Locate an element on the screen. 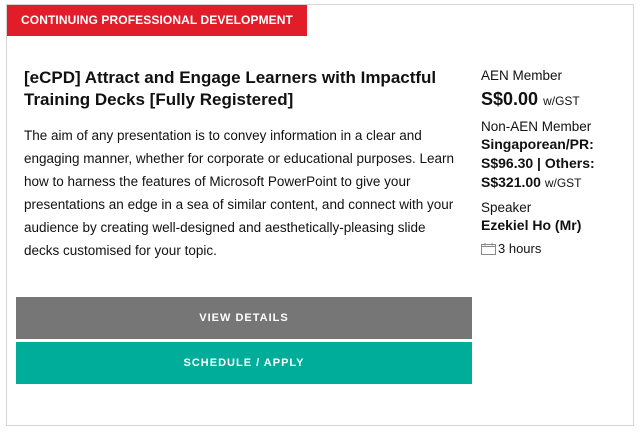 Image resolution: width=640 pixels, height=434 pixels. speaker-name: Ezekiel Ho (Mr) is located at coordinates (531, 225).